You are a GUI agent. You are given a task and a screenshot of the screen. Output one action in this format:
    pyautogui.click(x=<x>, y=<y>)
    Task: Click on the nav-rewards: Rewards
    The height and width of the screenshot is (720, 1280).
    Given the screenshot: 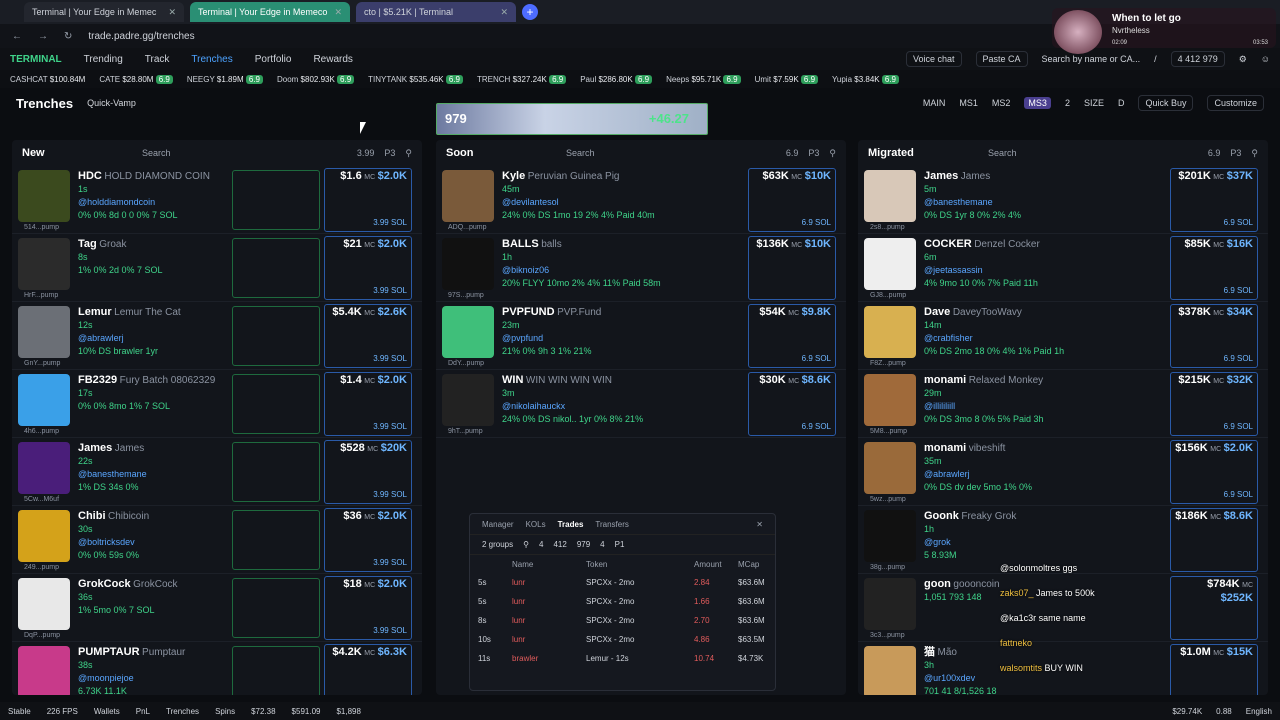 What is the action you would take?
    pyautogui.click(x=332, y=59)
    